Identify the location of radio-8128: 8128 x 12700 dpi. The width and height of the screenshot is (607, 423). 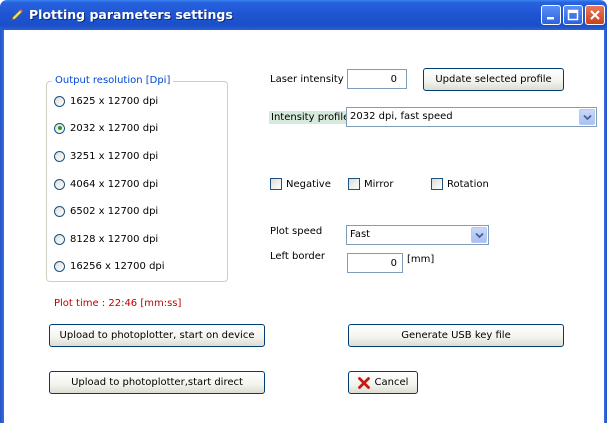
(106, 239).